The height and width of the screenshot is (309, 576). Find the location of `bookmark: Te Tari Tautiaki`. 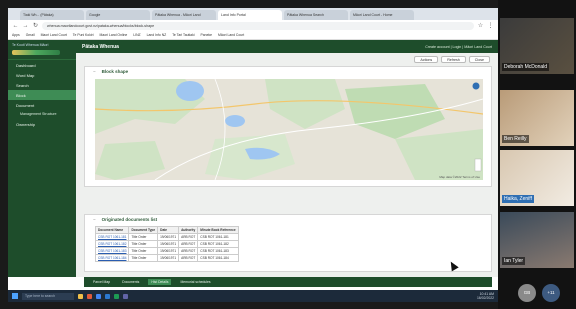

bookmark: Te Tari Tautiaki is located at coordinates (183, 35).